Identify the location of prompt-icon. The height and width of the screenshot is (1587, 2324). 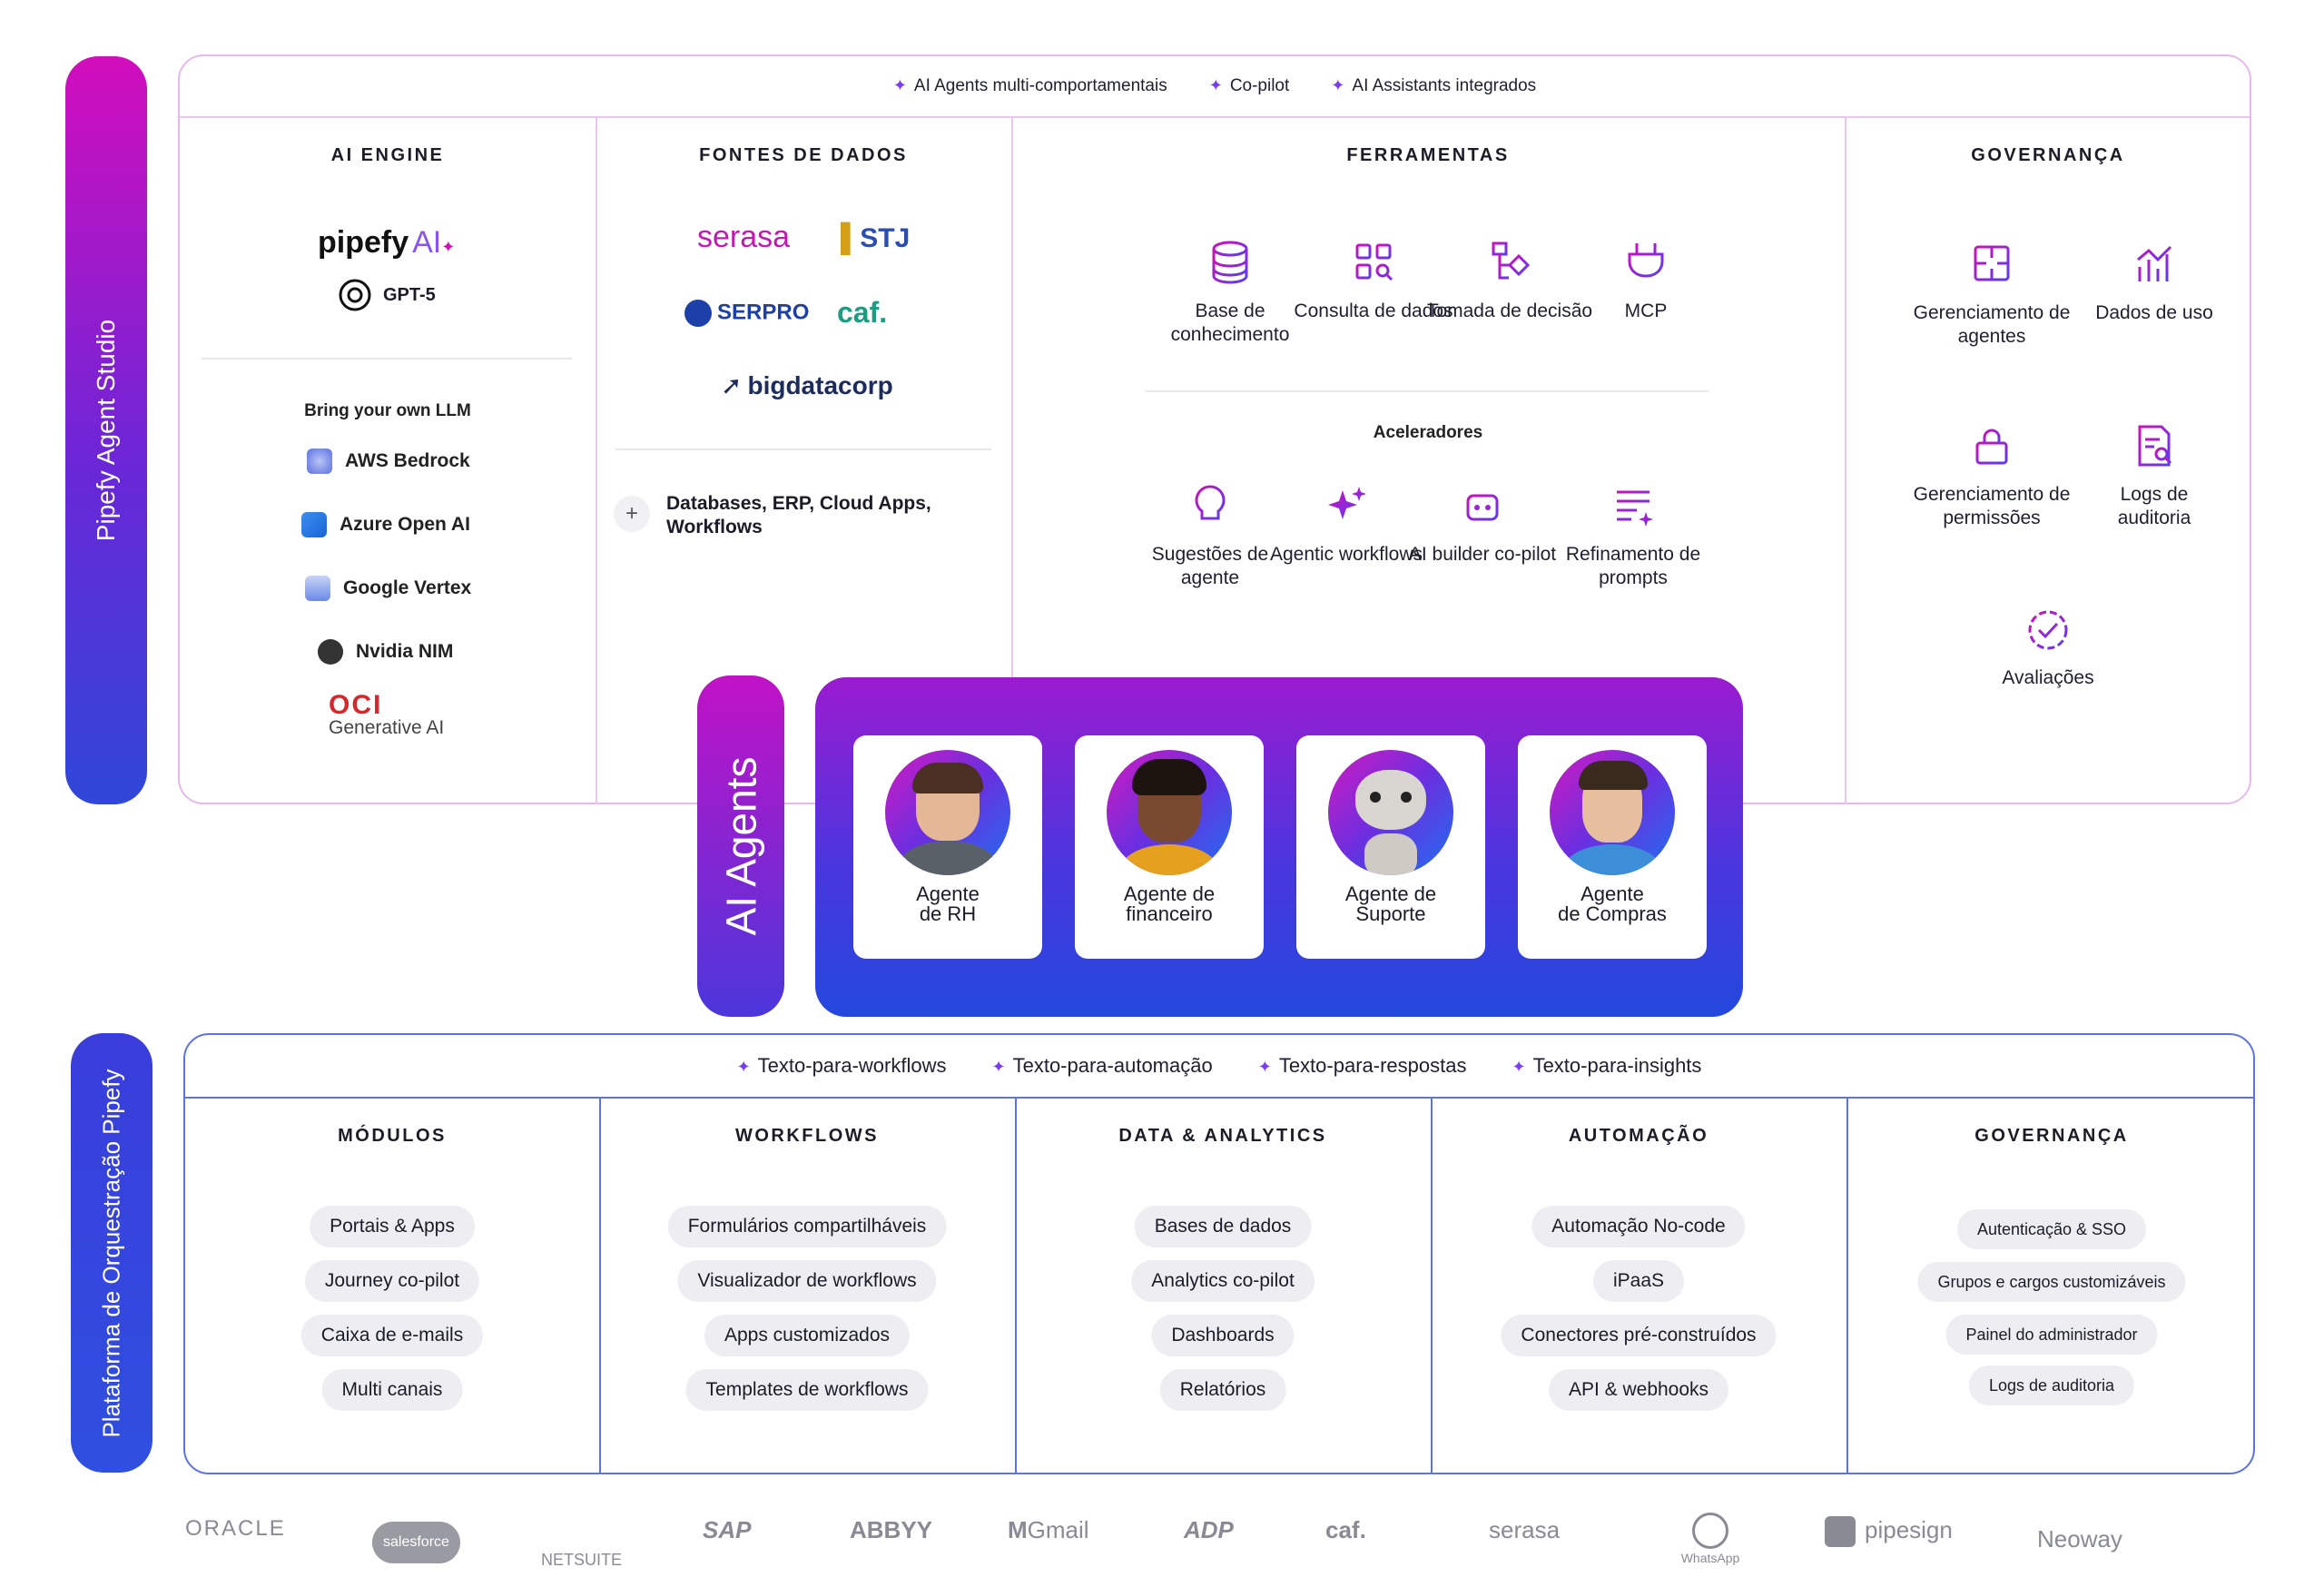
(1635, 508).